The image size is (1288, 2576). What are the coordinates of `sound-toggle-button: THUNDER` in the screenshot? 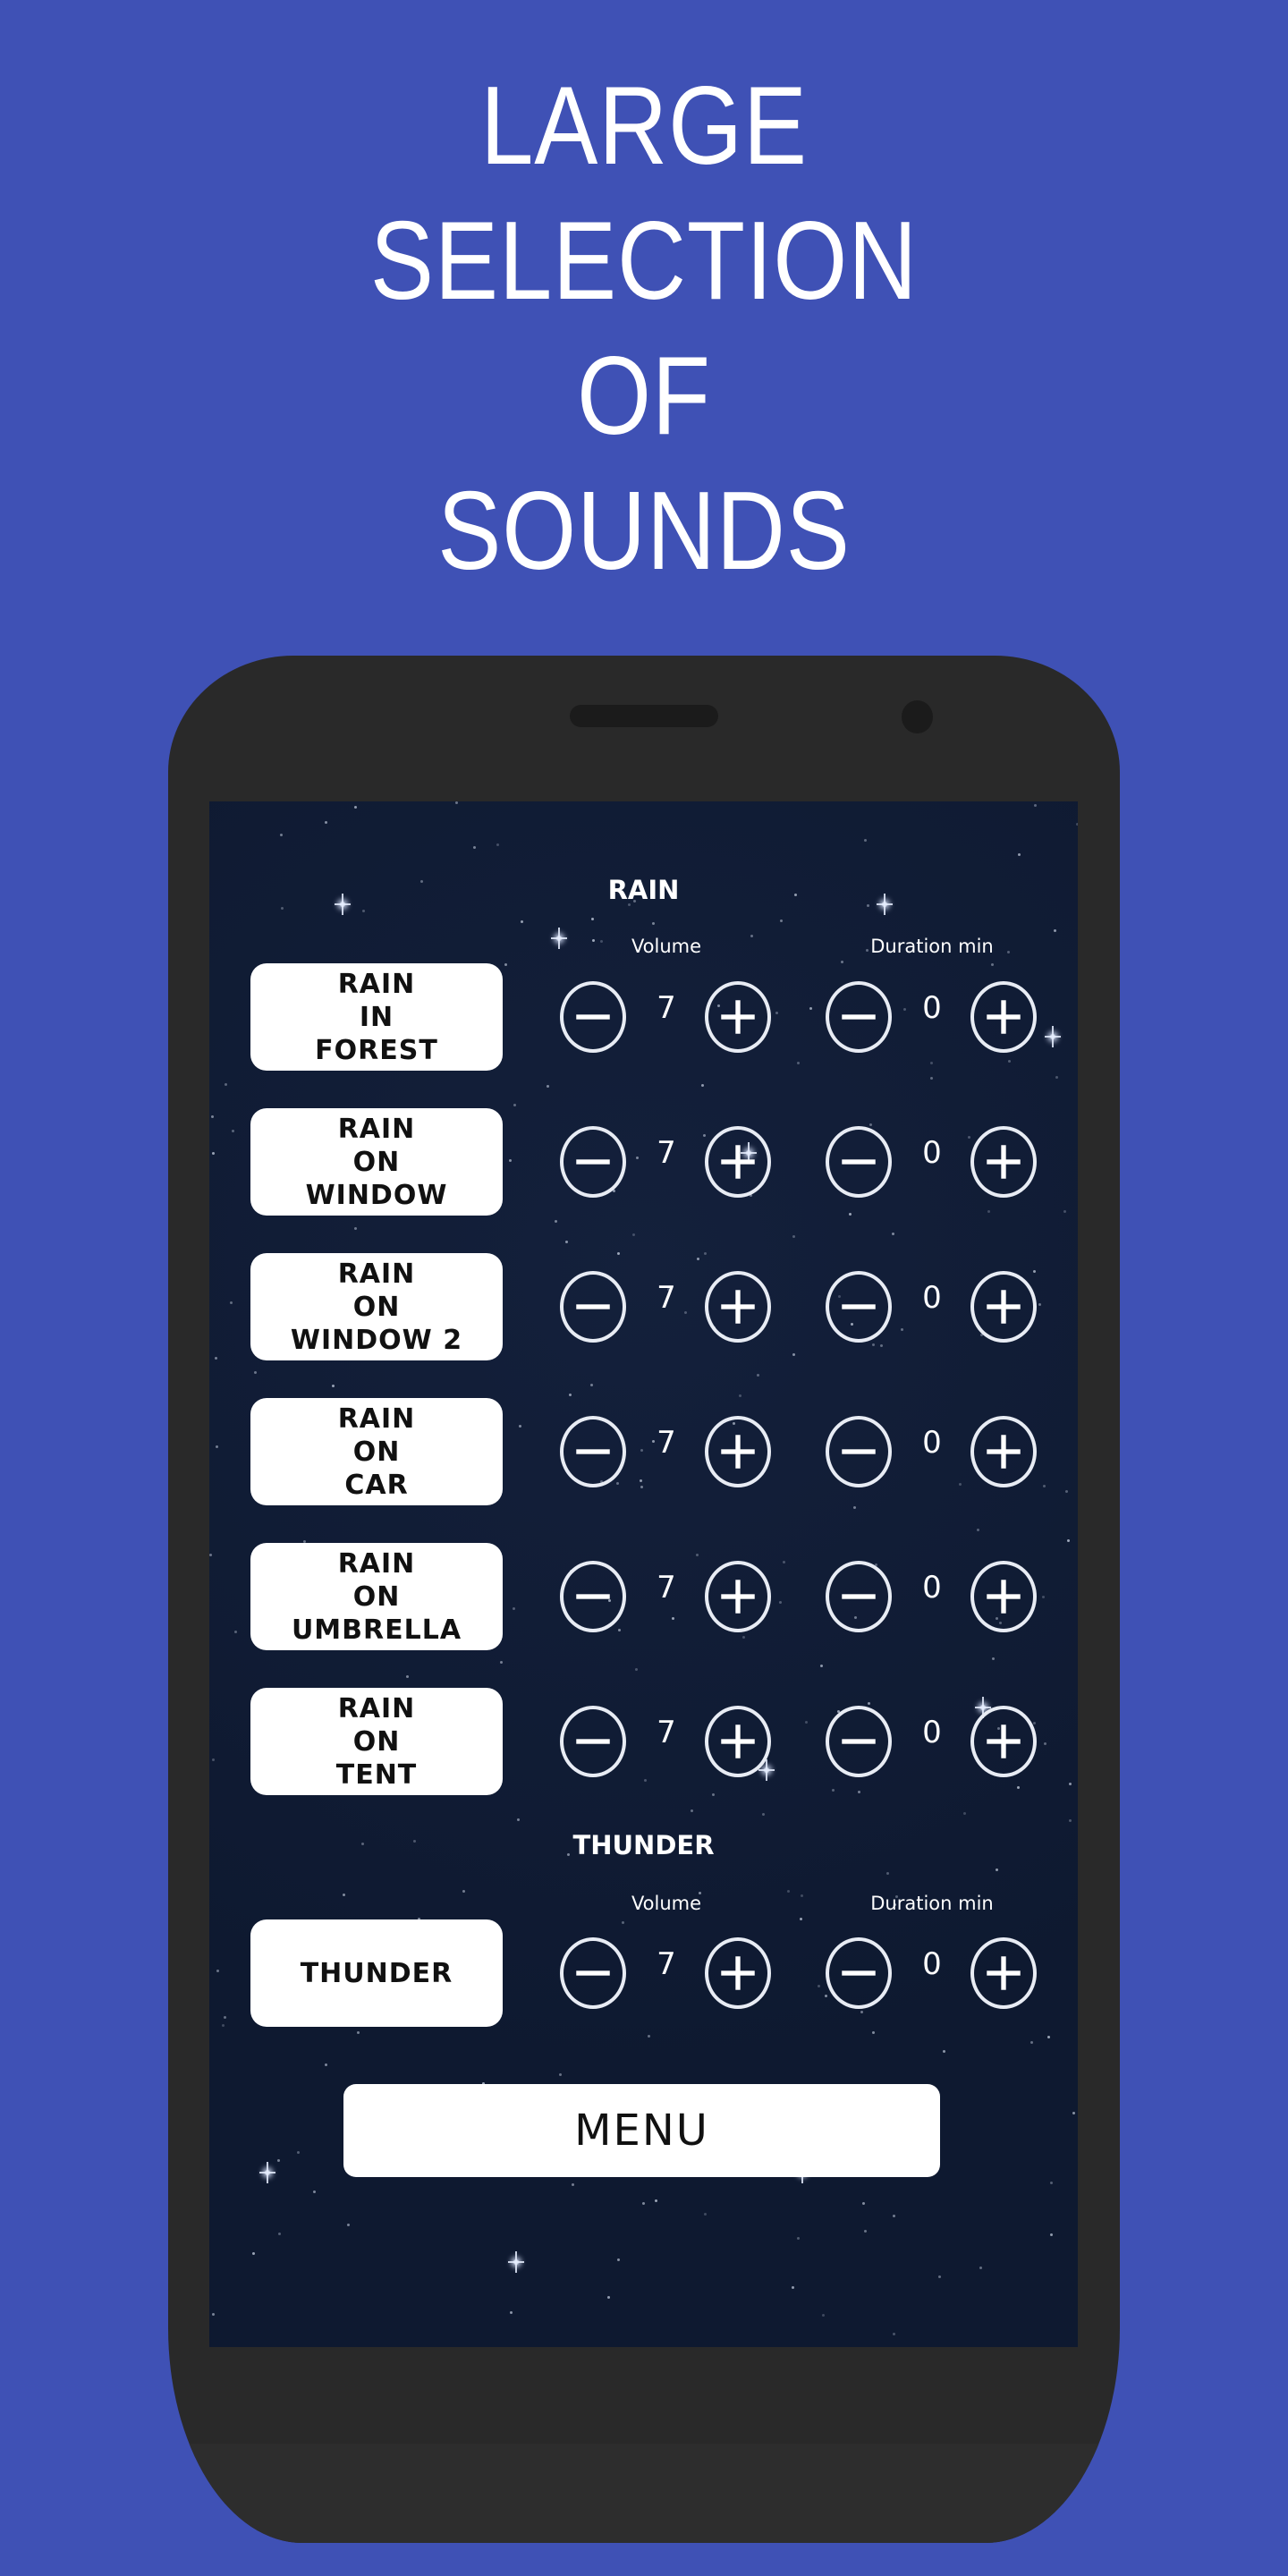 It's located at (376, 1973).